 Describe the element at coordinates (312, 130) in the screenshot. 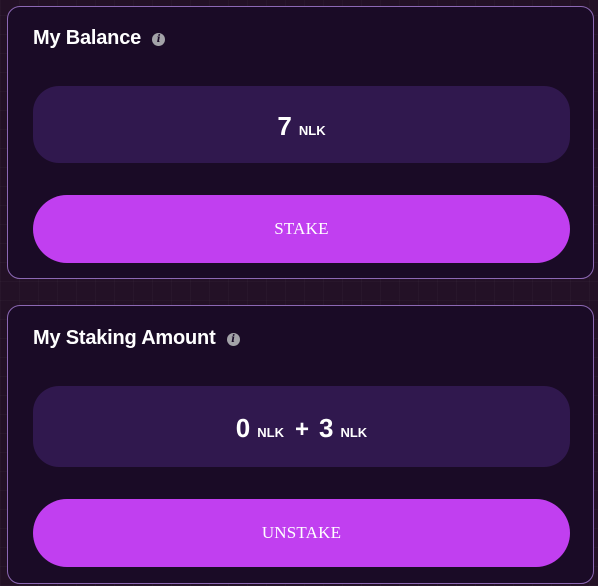

I see `balance-unit: NLK` at that location.